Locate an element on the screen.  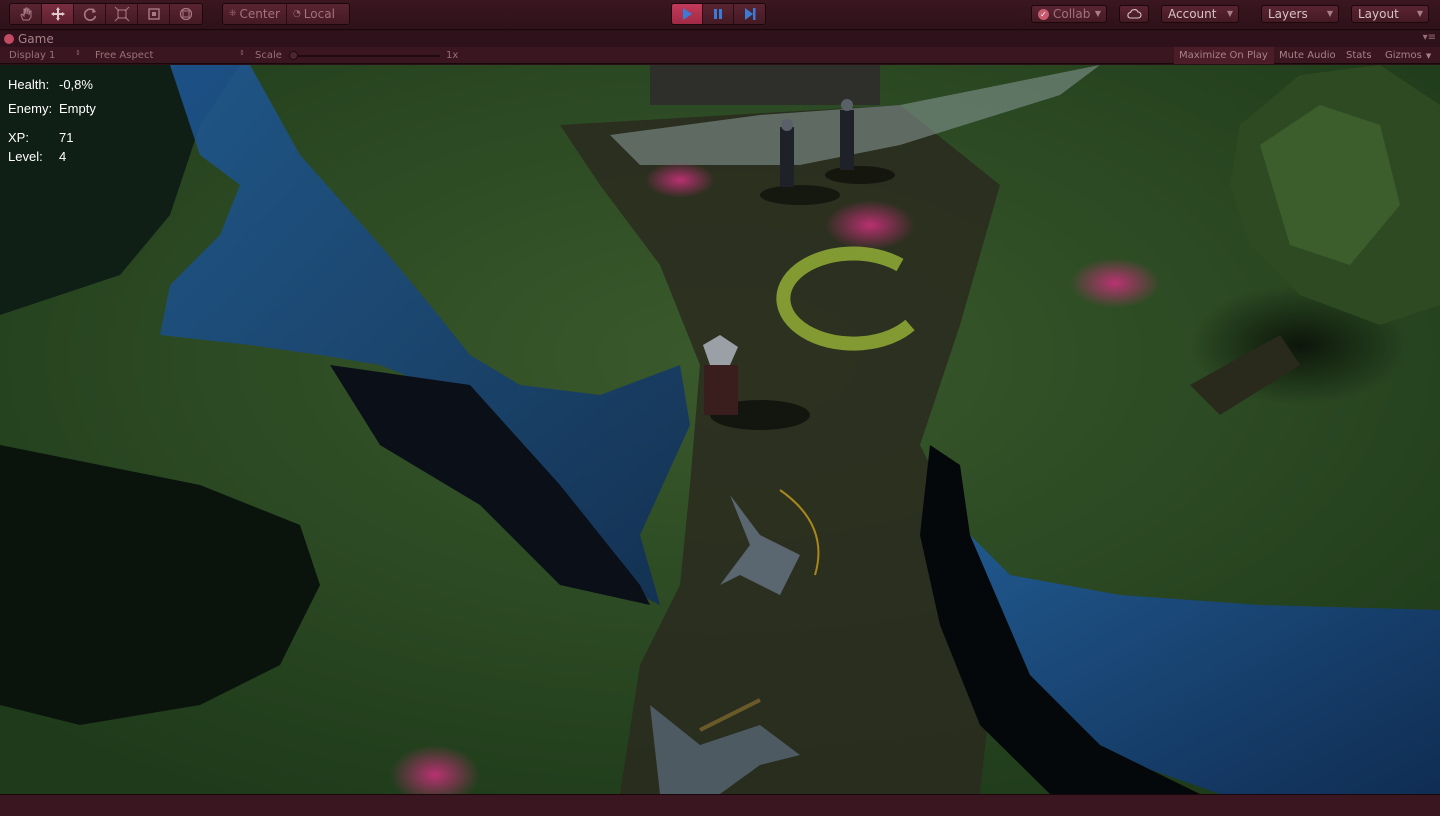
rotate-icon is located at coordinates (89, 14).